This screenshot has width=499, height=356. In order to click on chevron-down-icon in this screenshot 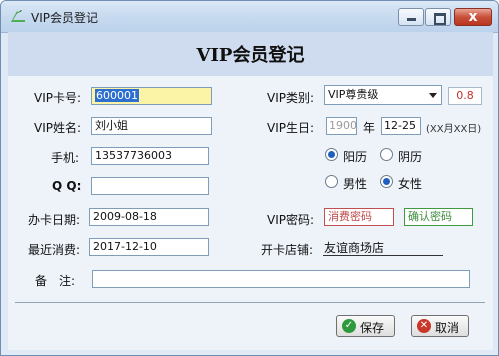, I will do `click(433, 95)`.